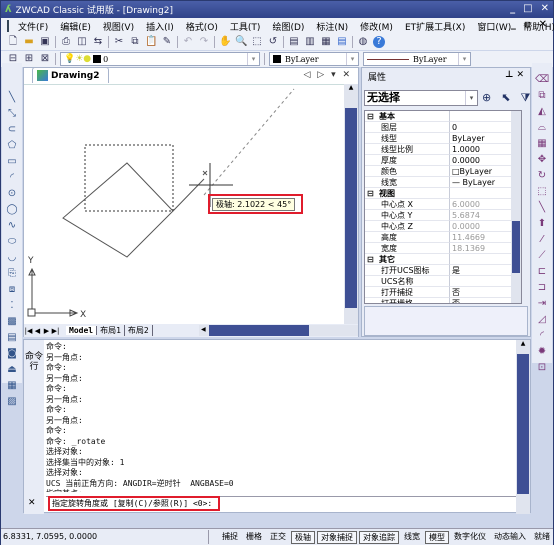 This screenshot has width=554, height=545. Describe the element at coordinates (254, 537) in the screenshot. I see `status-toggle-button: 栅格` at that location.